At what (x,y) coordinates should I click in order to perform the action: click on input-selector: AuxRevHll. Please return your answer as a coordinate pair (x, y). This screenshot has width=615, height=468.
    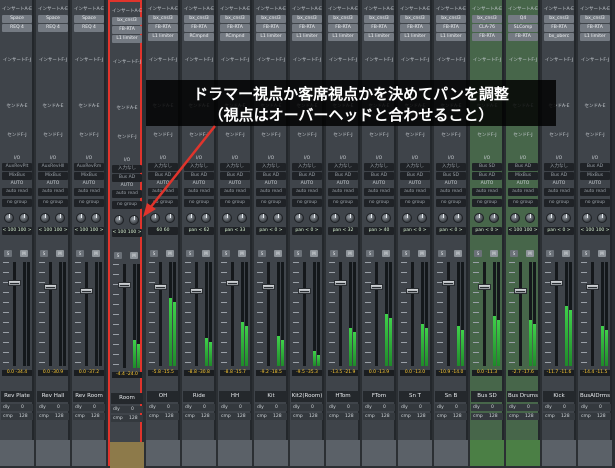
    Looking at the image, I should click on (53, 167).